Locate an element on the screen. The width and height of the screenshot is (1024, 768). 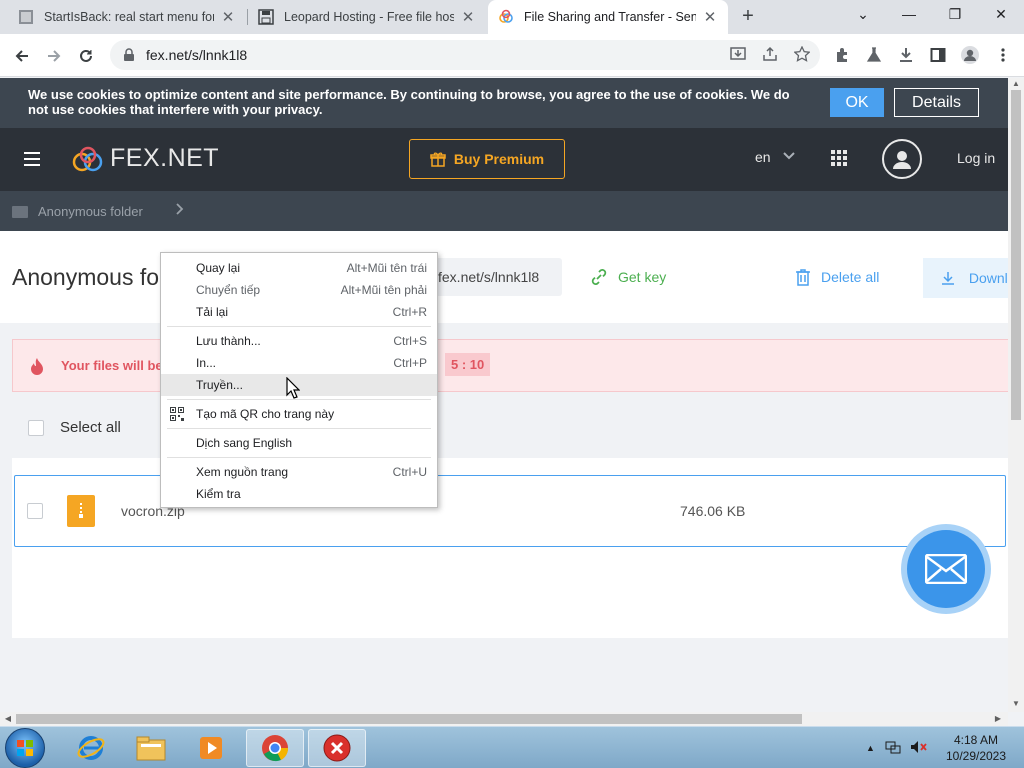
warning-text: Your files will be is located at coordinates (112, 365).